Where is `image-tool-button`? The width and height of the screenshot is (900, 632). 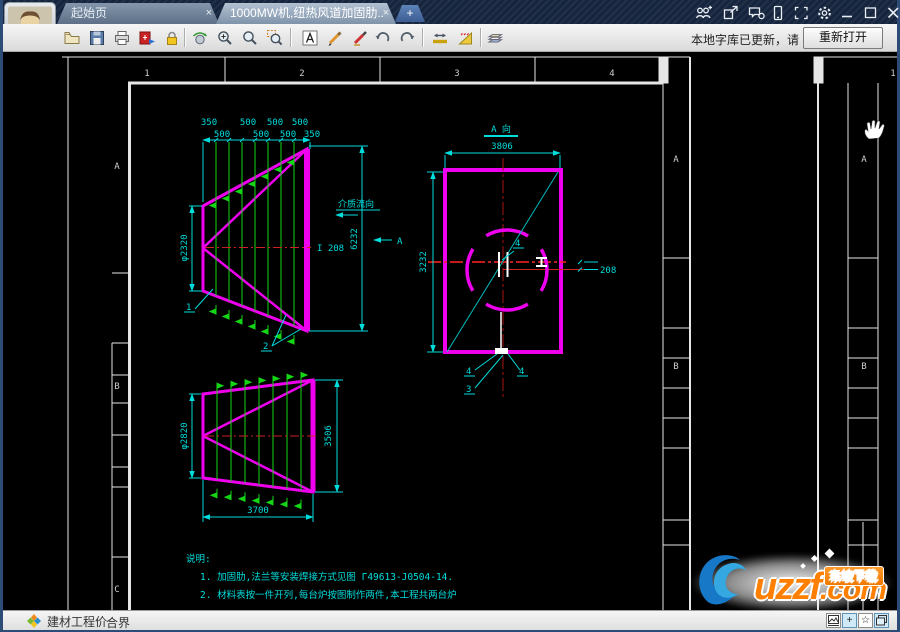 image-tool-button is located at coordinates (833, 620).